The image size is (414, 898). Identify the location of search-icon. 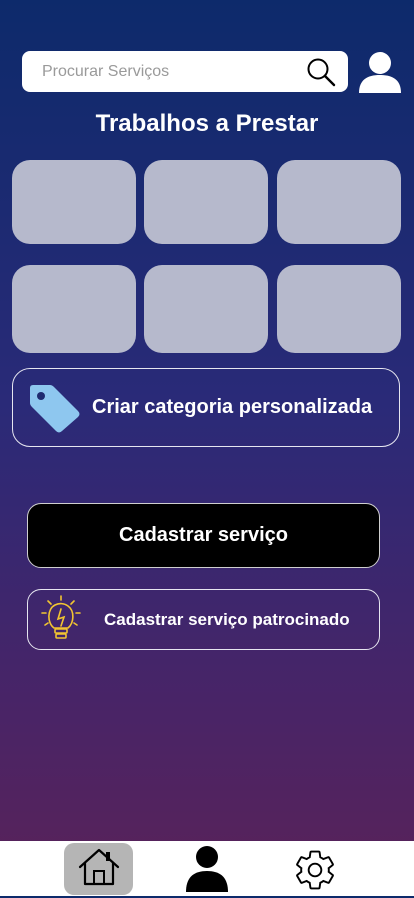
(321, 72).